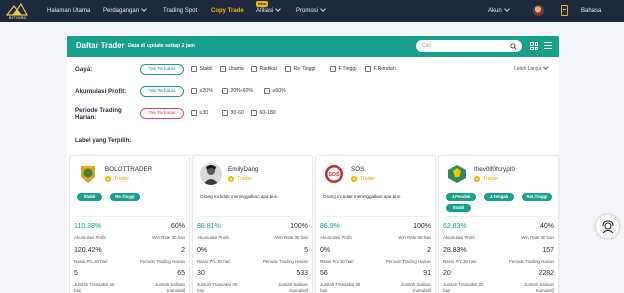  I want to click on update-note: Data di update setiap 2 jam, so click(161, 46).